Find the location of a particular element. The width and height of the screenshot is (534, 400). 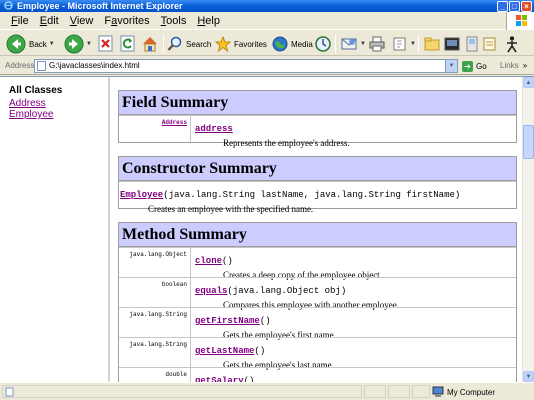

method-return-type: double is located at coordinates (155, 375).